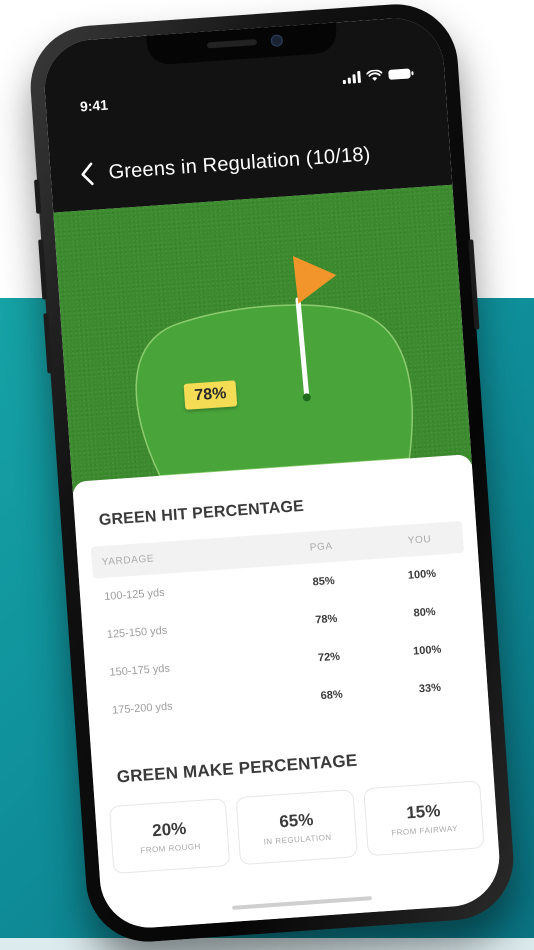 This screenshot has height=950, width=534. I want to click on yardage-cell: 175-200 yds, so click(142, 708).